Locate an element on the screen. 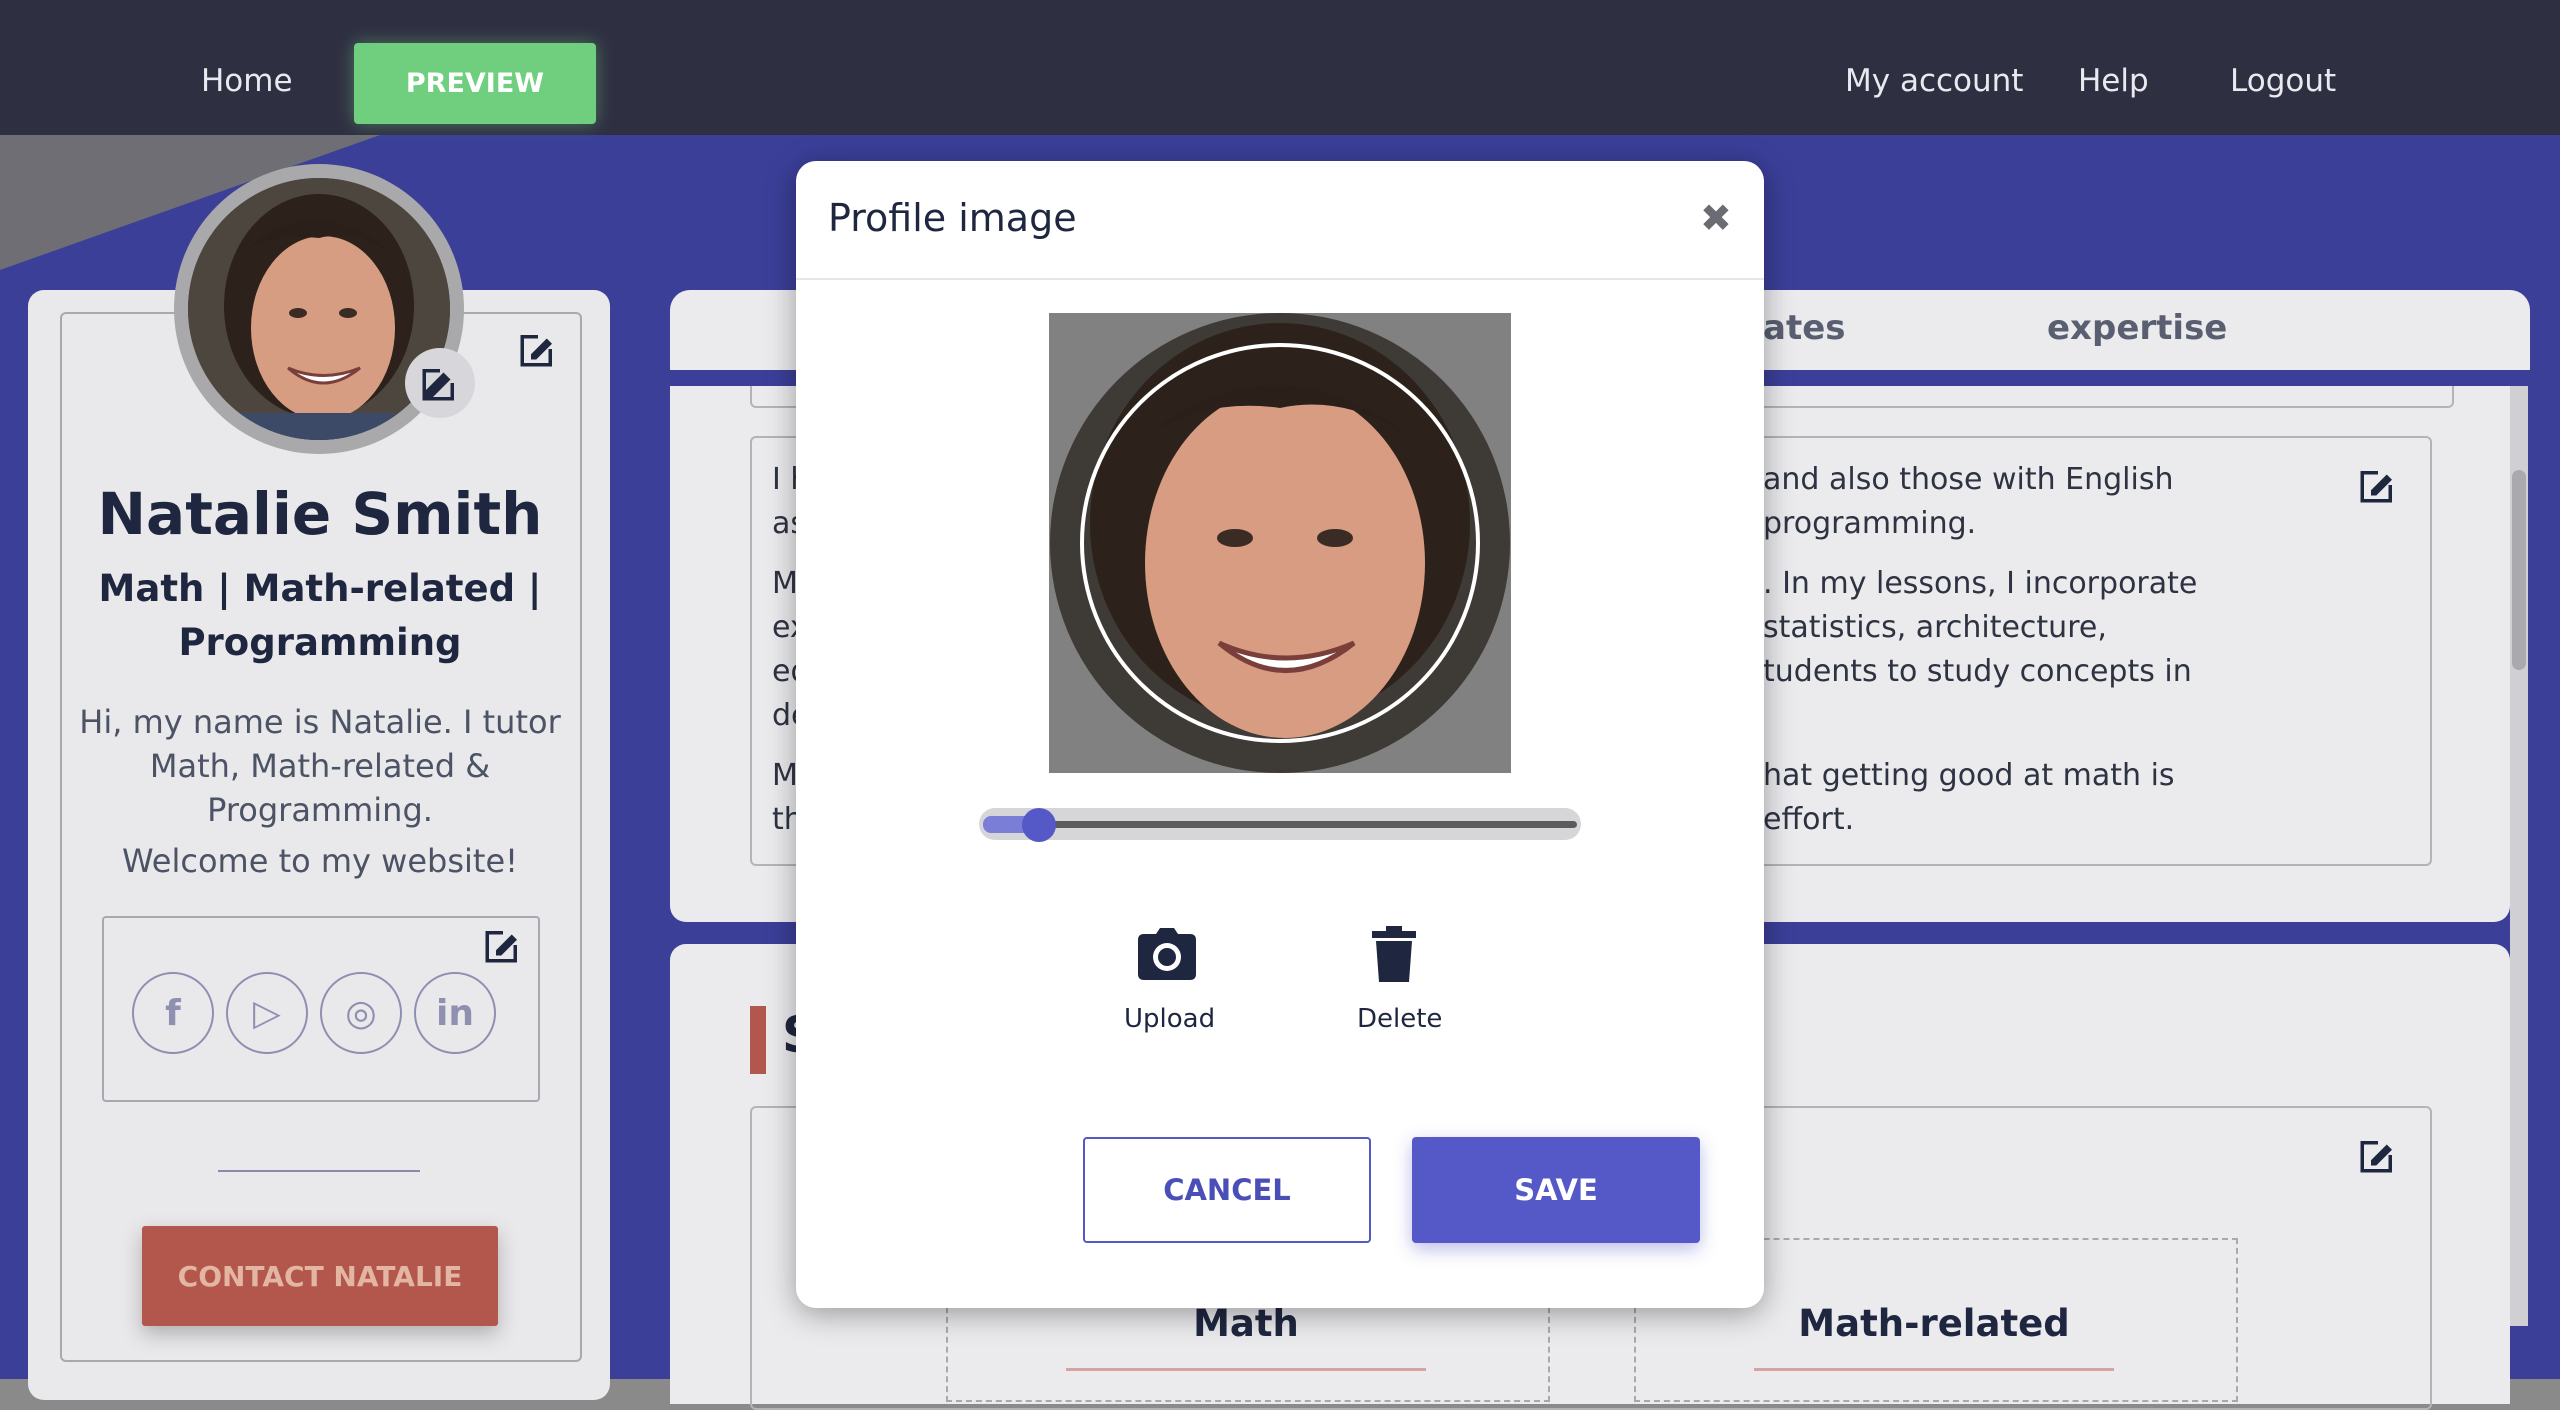 Image resolution: width=2560 pixels, height=1410 pixels. delete-label: Delete is located at coordinates (1399, 1019).